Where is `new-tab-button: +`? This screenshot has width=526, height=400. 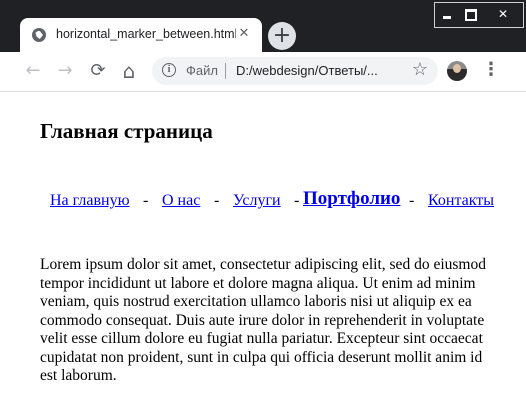 new-tab-button: + is located at coordinates (282, 36).